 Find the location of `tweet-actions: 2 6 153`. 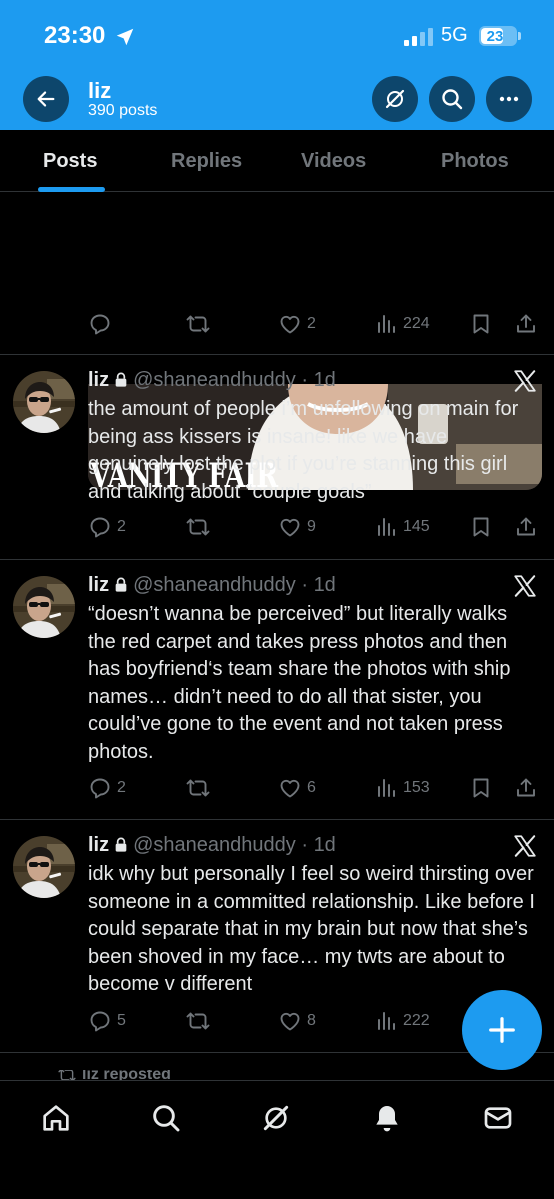

tweet-actions: 2 6 153 is located at coordinates (315, 789).